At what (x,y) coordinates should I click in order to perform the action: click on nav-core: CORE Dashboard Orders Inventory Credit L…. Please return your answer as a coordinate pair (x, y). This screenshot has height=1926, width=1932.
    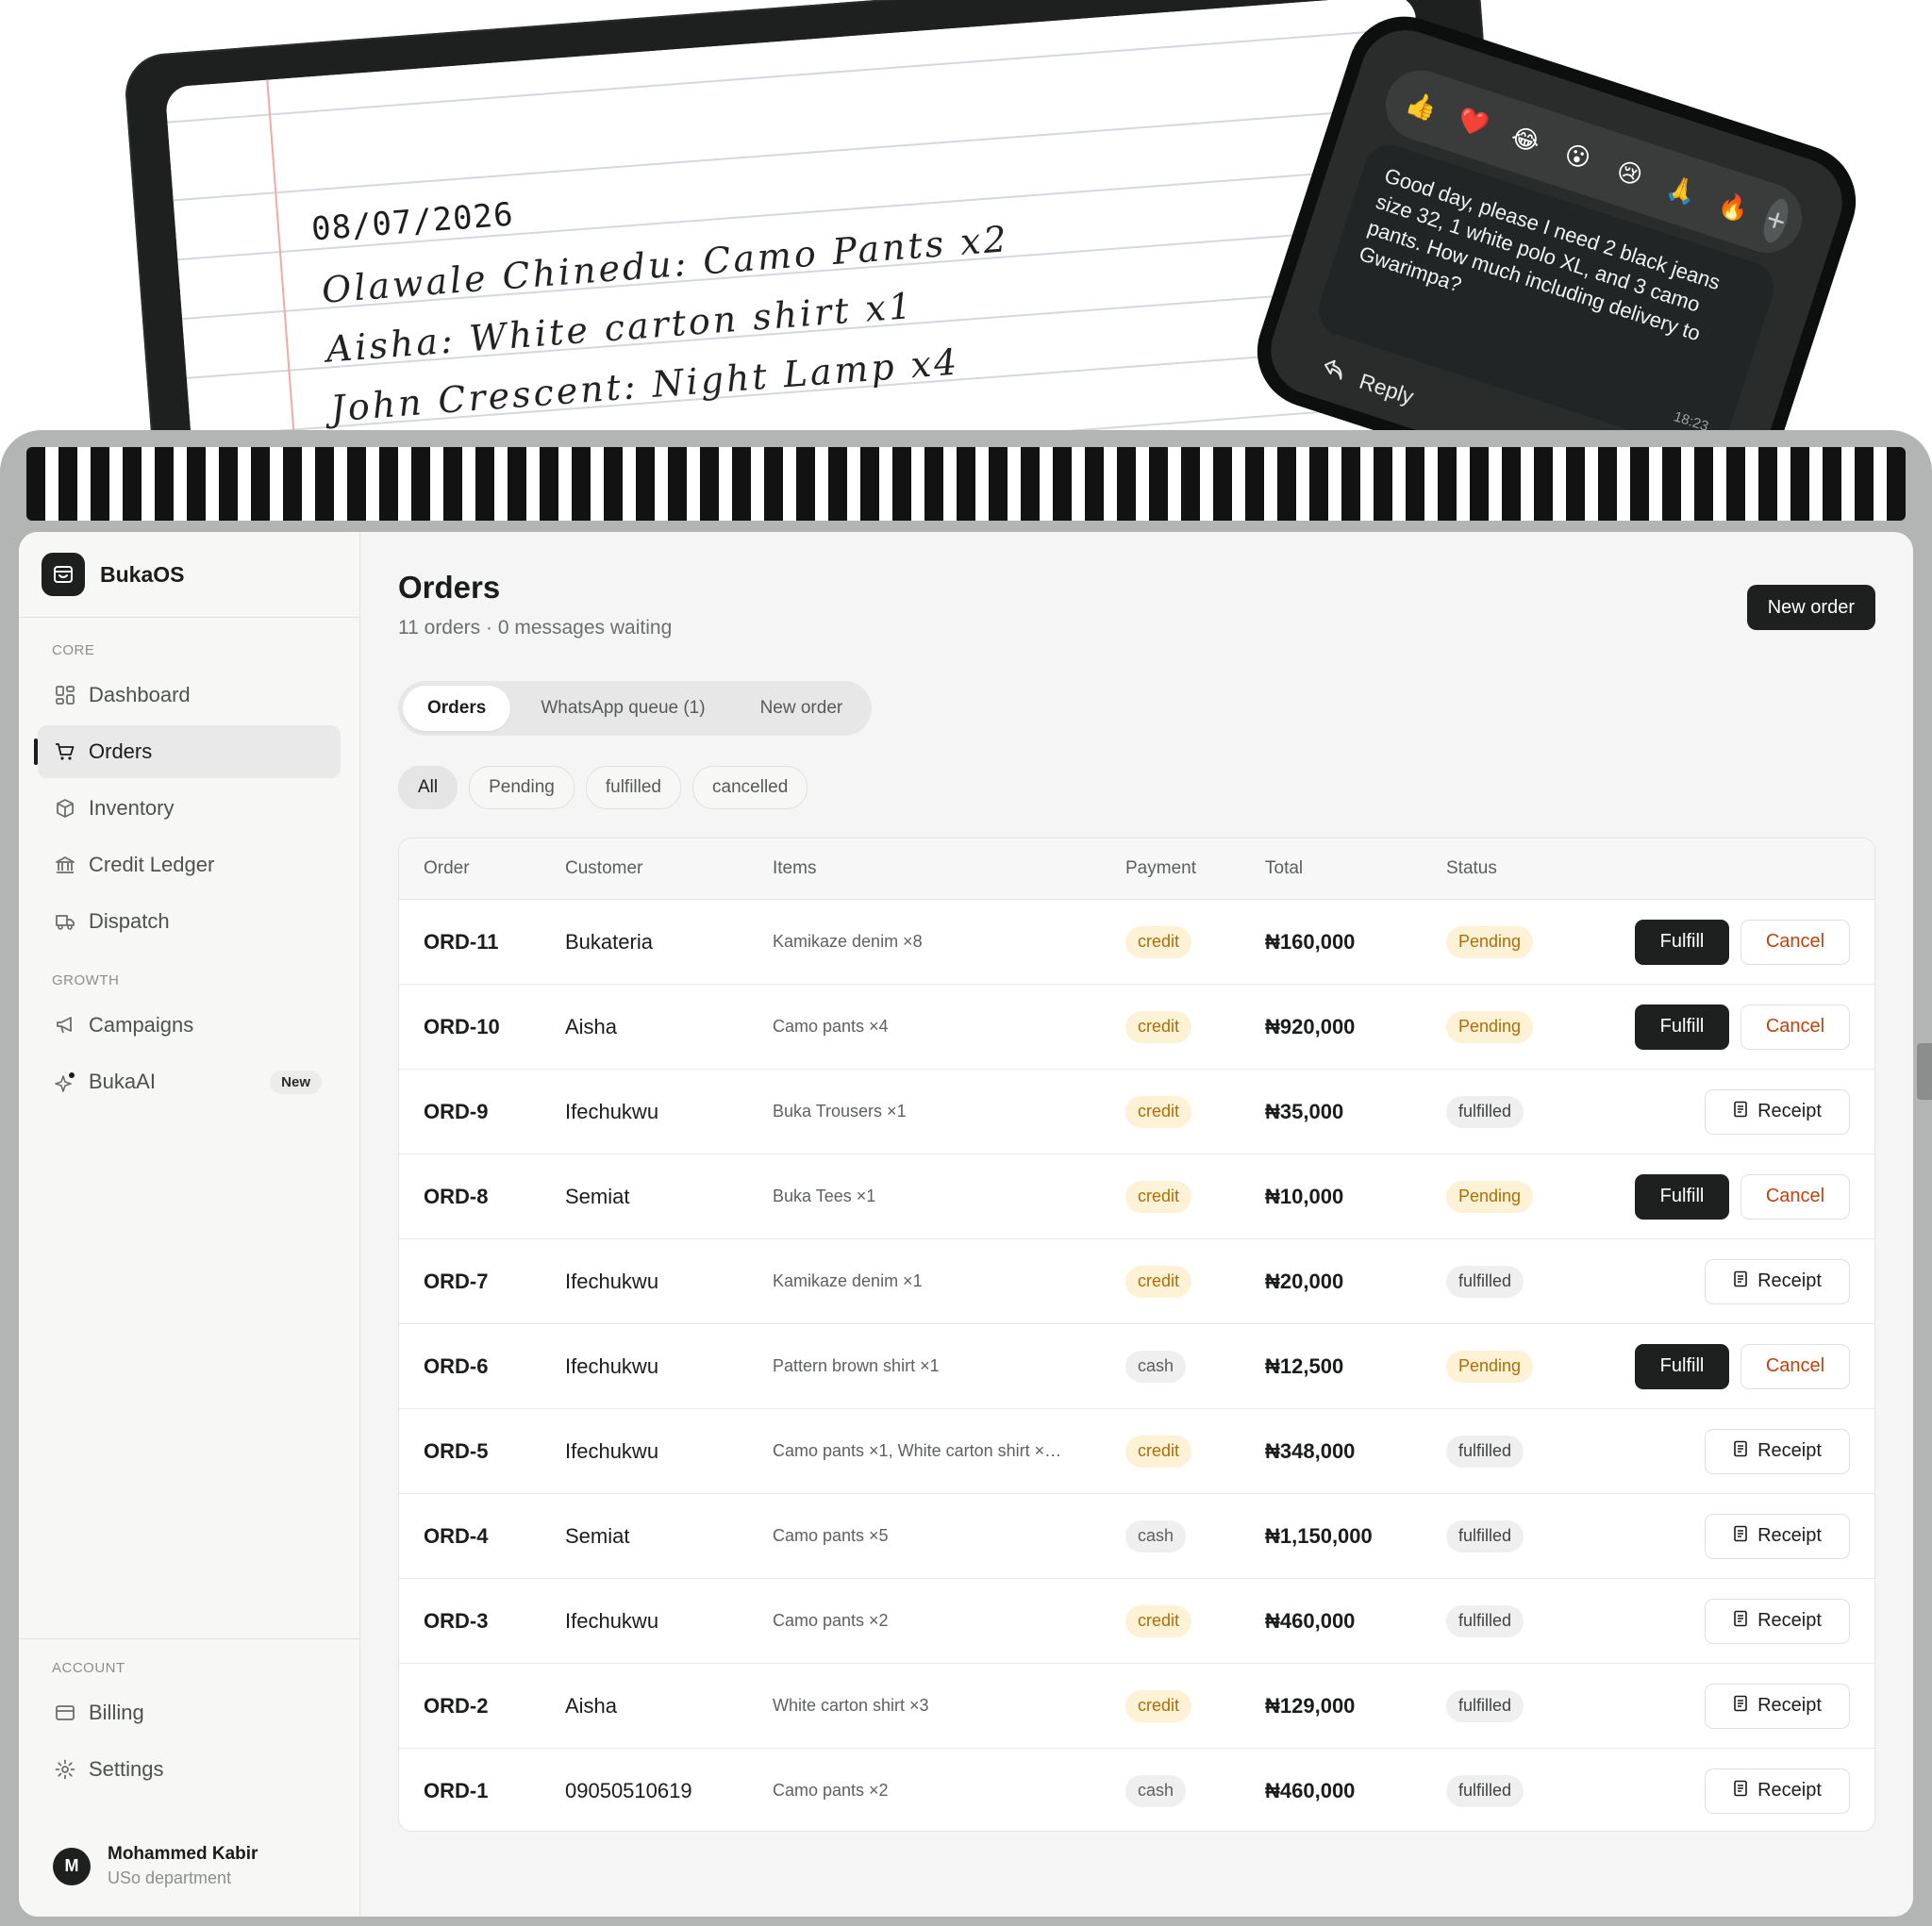
    Looking at the image, I should click on (189, 794).